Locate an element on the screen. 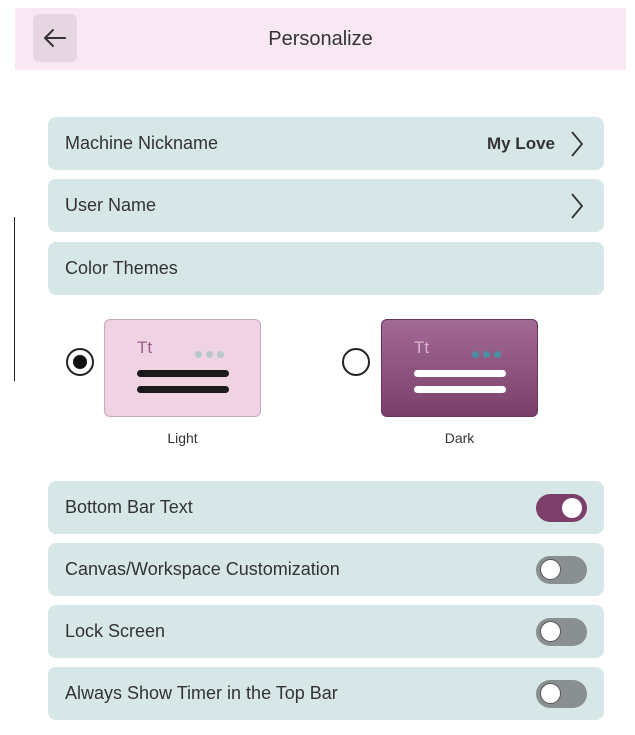  bottom-bar-text-label: Bottom Bar Text is located at coordinates (129, 507).